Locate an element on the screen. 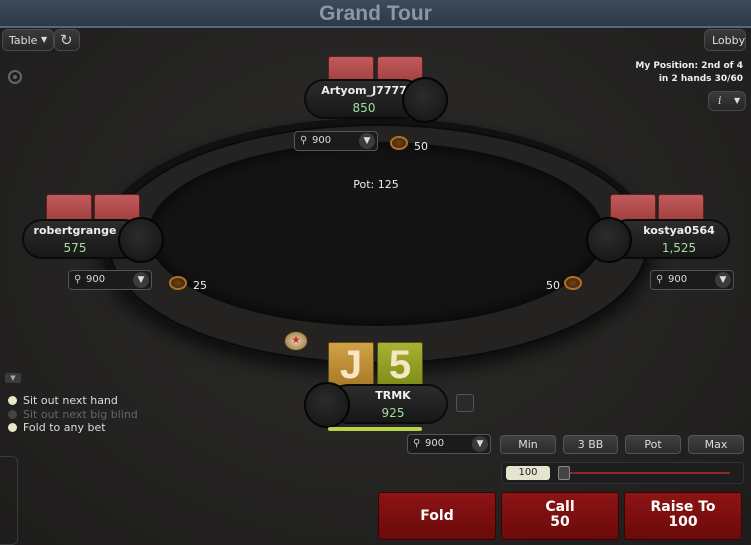 The image size is (751, 545). fold-button: Fold is located at coordinates (437, 516).